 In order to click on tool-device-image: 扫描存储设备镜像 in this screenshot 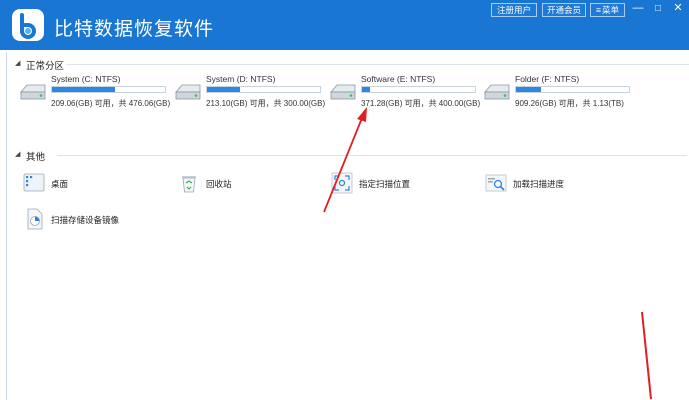, I will do `click(93, 220)`.